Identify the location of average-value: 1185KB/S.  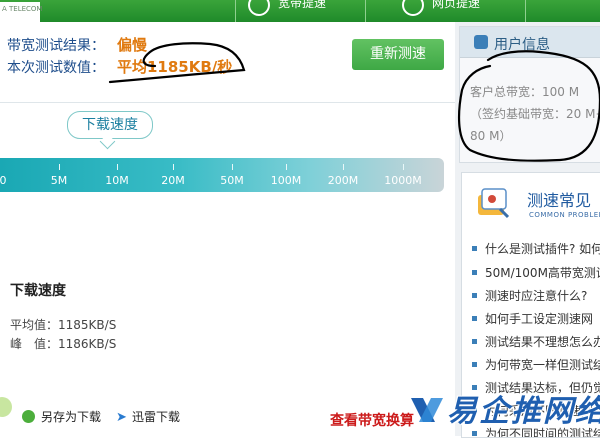
(87, 325).